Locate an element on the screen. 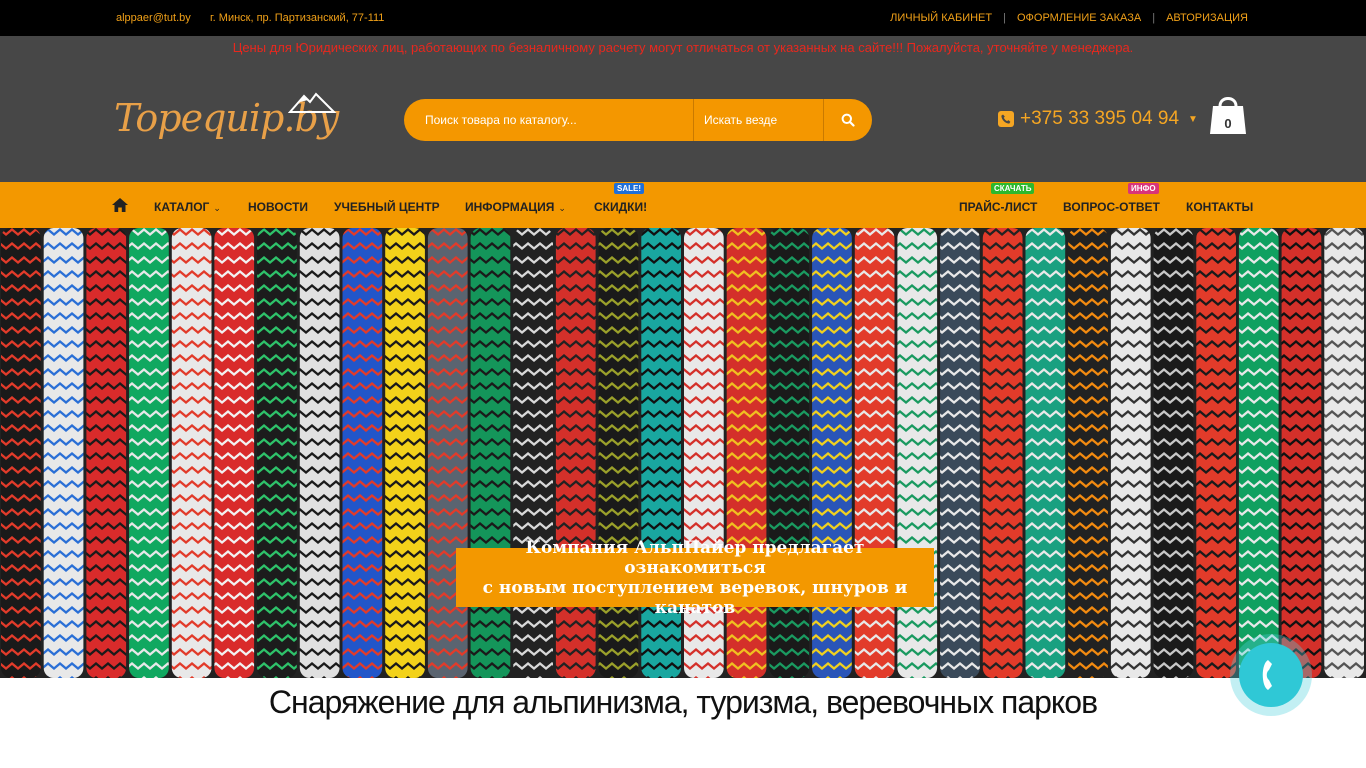  contact-address: г. Минск, пр. Партизанский, 77-111 is located at coordinates (297, 18).